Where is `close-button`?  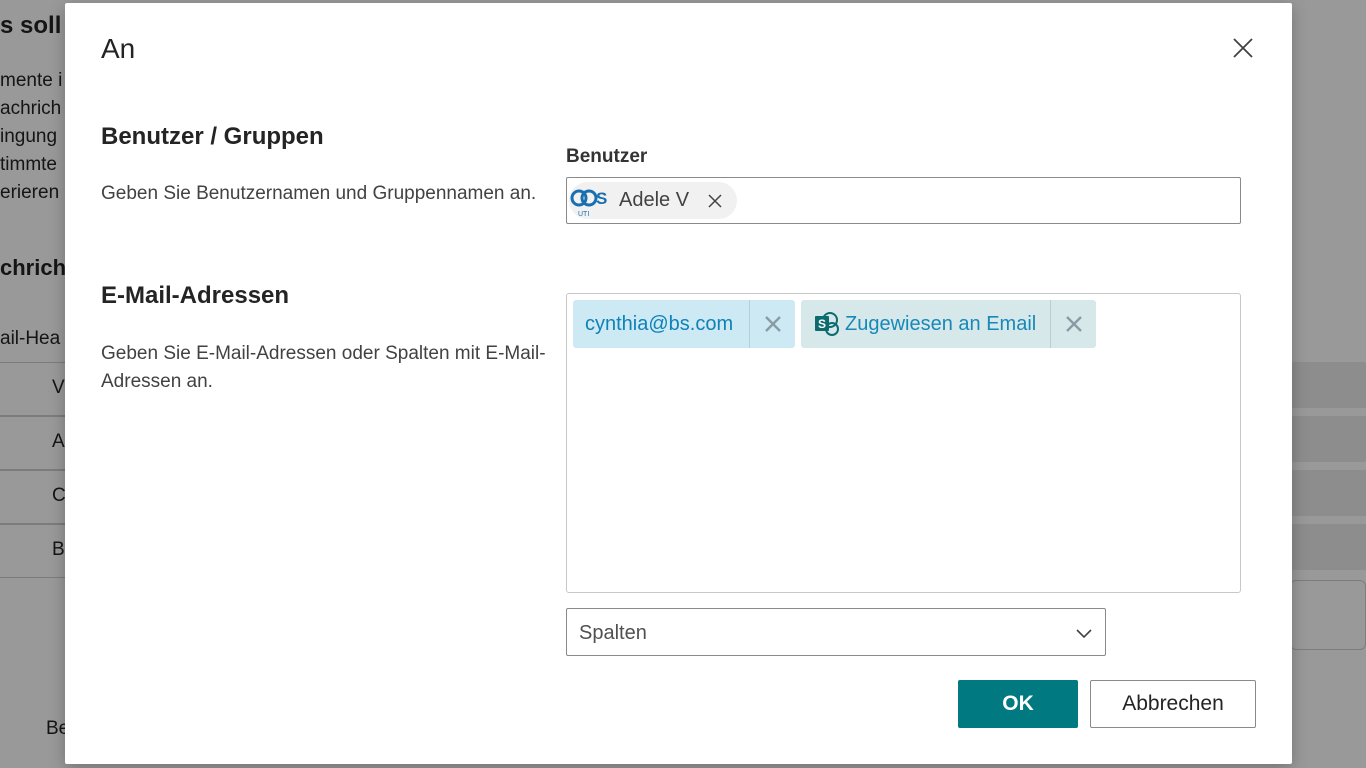 close-button is located at coordinates (1243, 48).